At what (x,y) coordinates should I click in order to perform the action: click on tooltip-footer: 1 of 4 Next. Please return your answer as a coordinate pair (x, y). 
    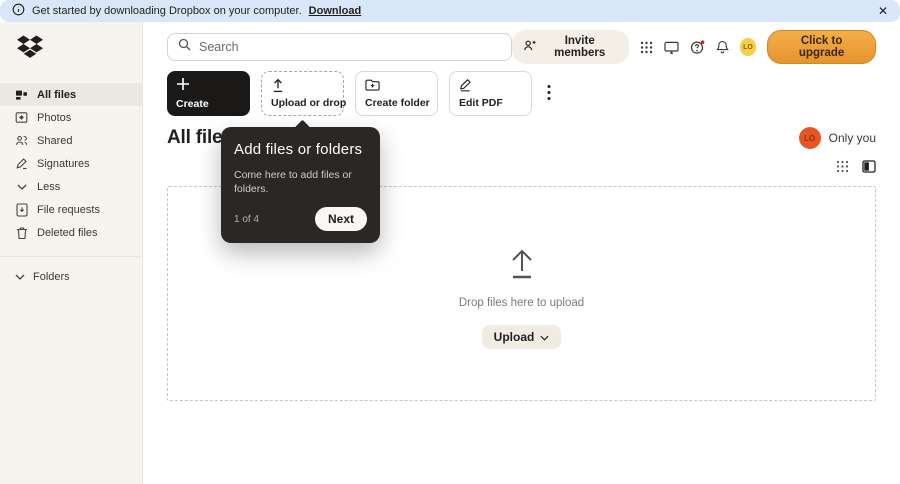
    Looking at the image, I should click on (300, 219).